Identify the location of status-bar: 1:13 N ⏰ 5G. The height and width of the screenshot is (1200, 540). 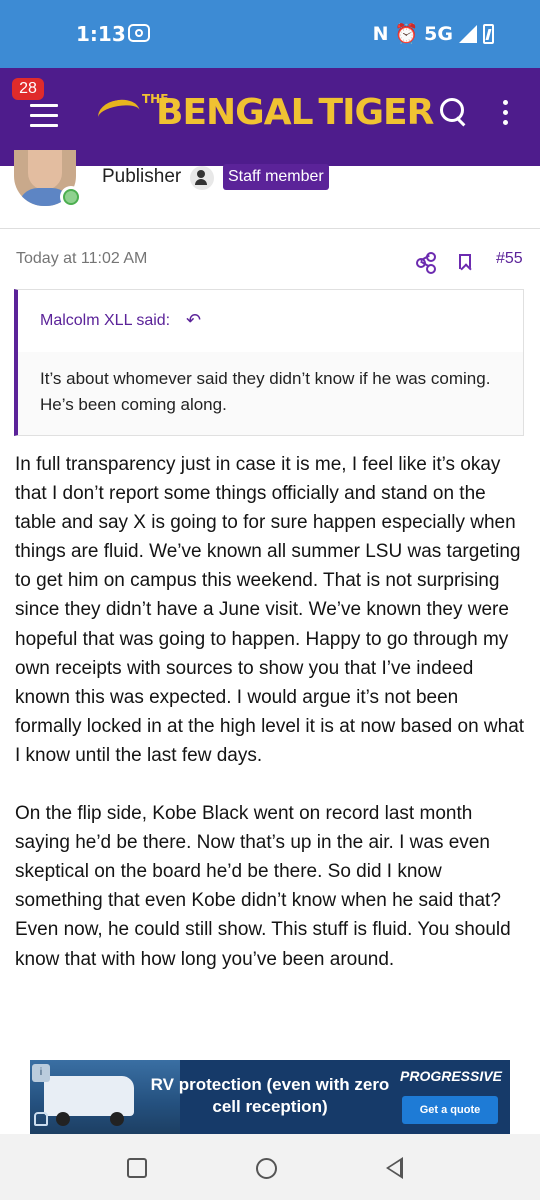
(270, 34).